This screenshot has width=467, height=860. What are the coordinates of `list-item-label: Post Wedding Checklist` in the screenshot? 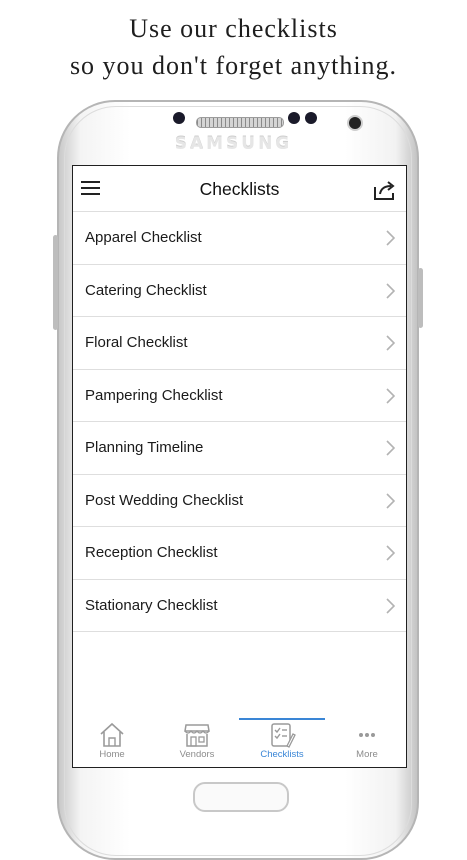 It's located at (164, 500).